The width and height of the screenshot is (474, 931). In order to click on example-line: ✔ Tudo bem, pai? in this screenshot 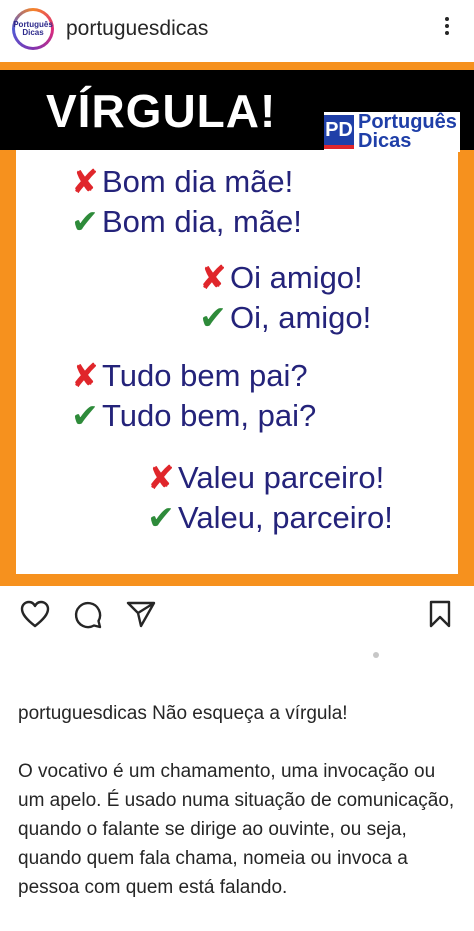, I will do `click(192, 415)`.